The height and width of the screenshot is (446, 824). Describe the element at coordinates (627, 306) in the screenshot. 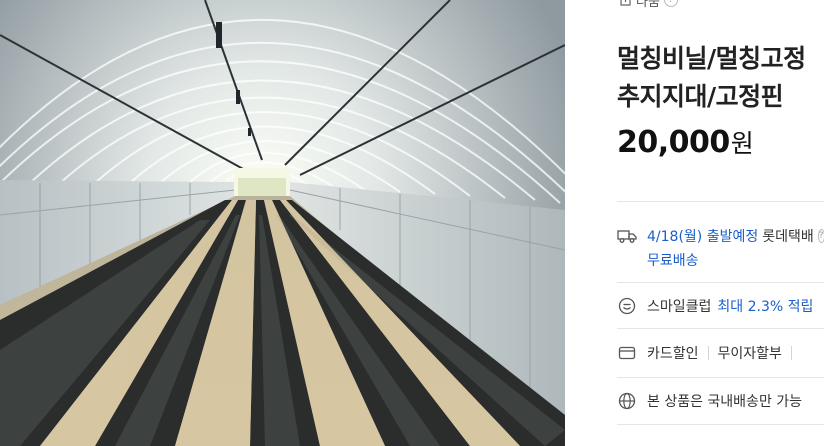

I see `smile-icon` at that location.